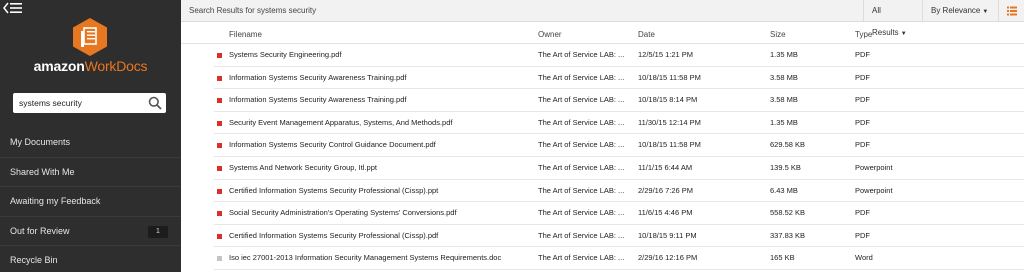 This screenshot has width=1024, height=272. Describe the element at coordinates (40, 142) in the screenshot. I see `sidebar-item-label: My Documents` at that location.